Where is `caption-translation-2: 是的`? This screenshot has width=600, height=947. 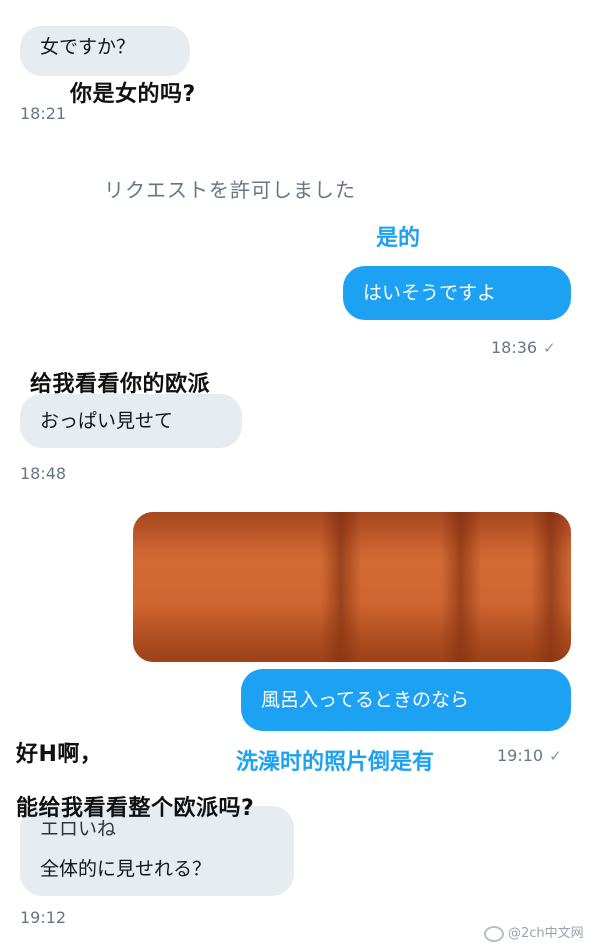 caption-translation-2: 是的 is located at coordinates (398, 238).